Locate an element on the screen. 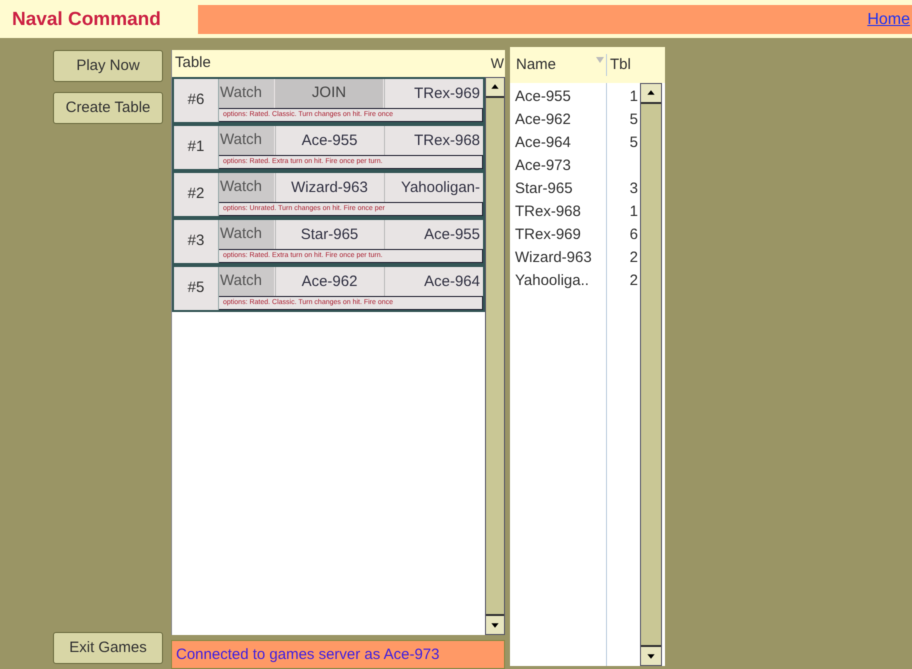  sort-icon is located at coordinates (600, 59).